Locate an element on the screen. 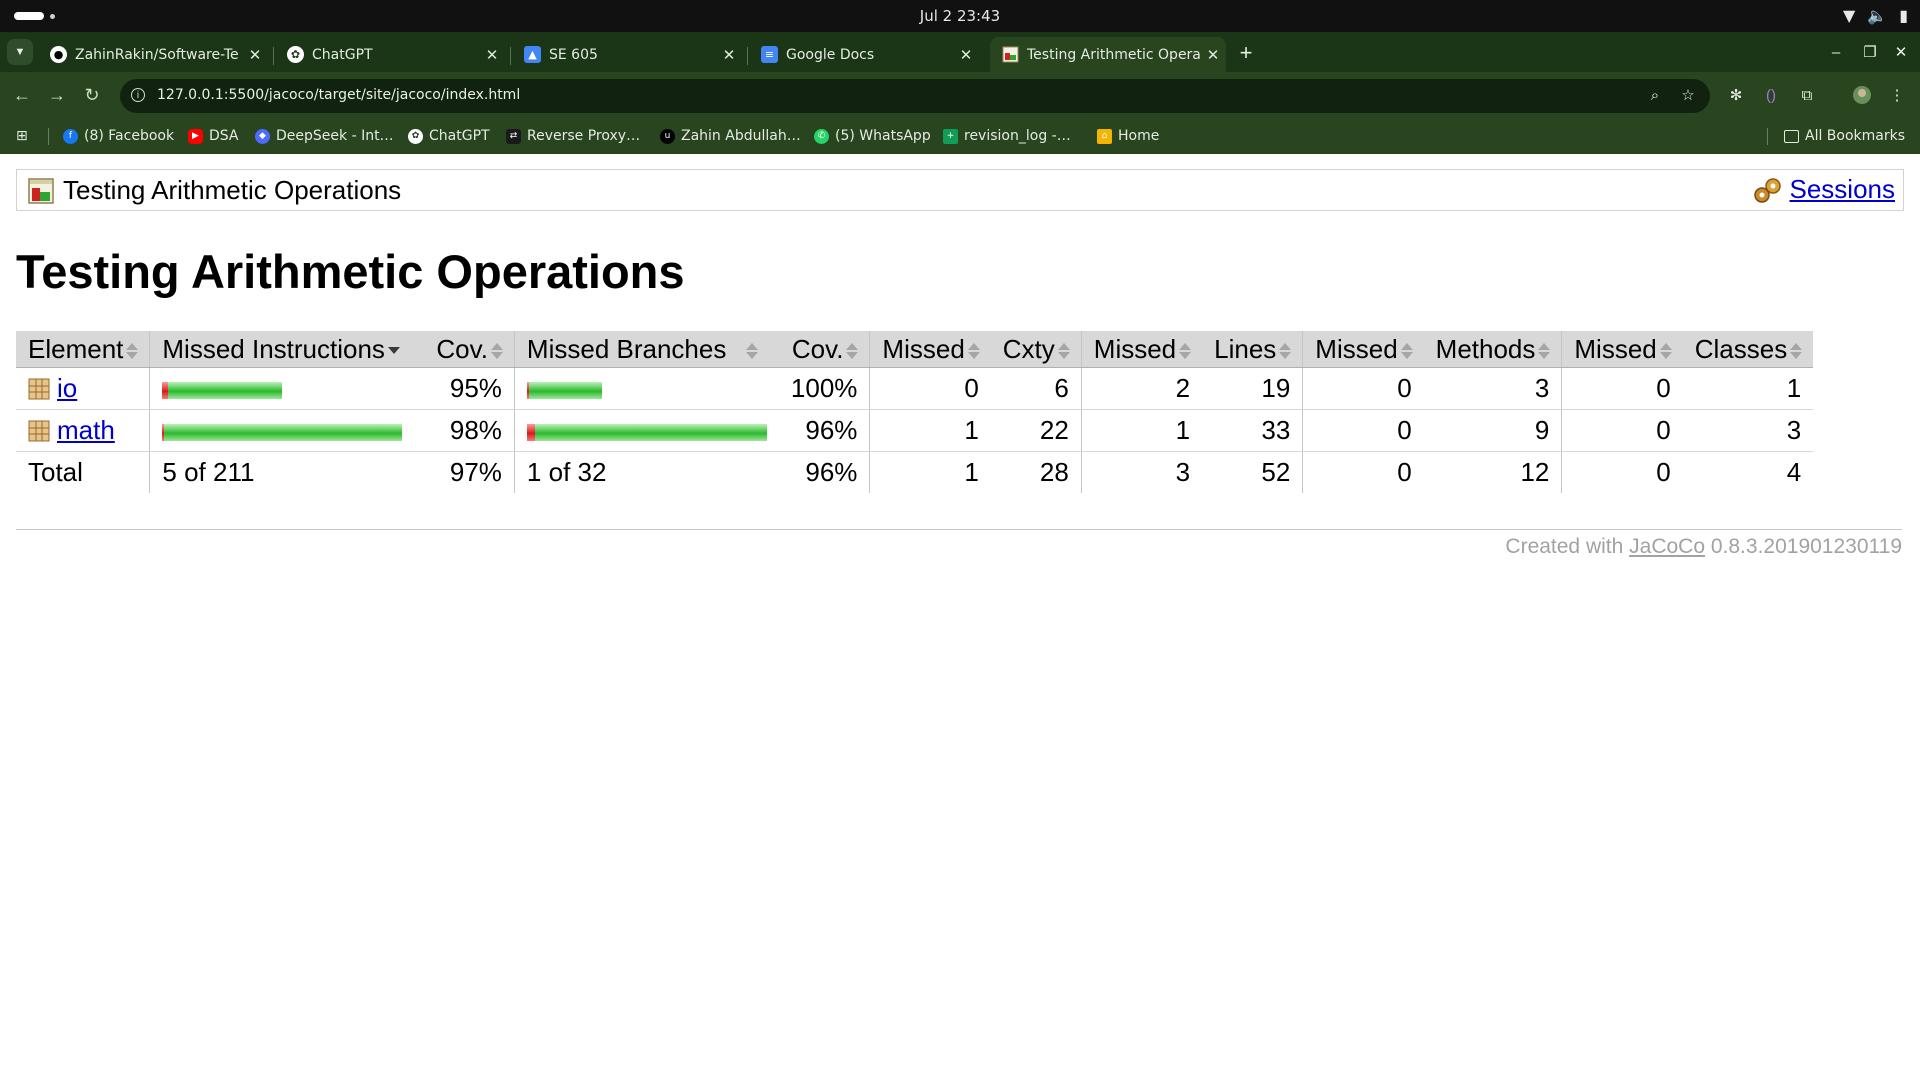 The height and width of the screenshot is (1080, 1920). header-missed-complexity: Missed is located at coordinates (930, 349).